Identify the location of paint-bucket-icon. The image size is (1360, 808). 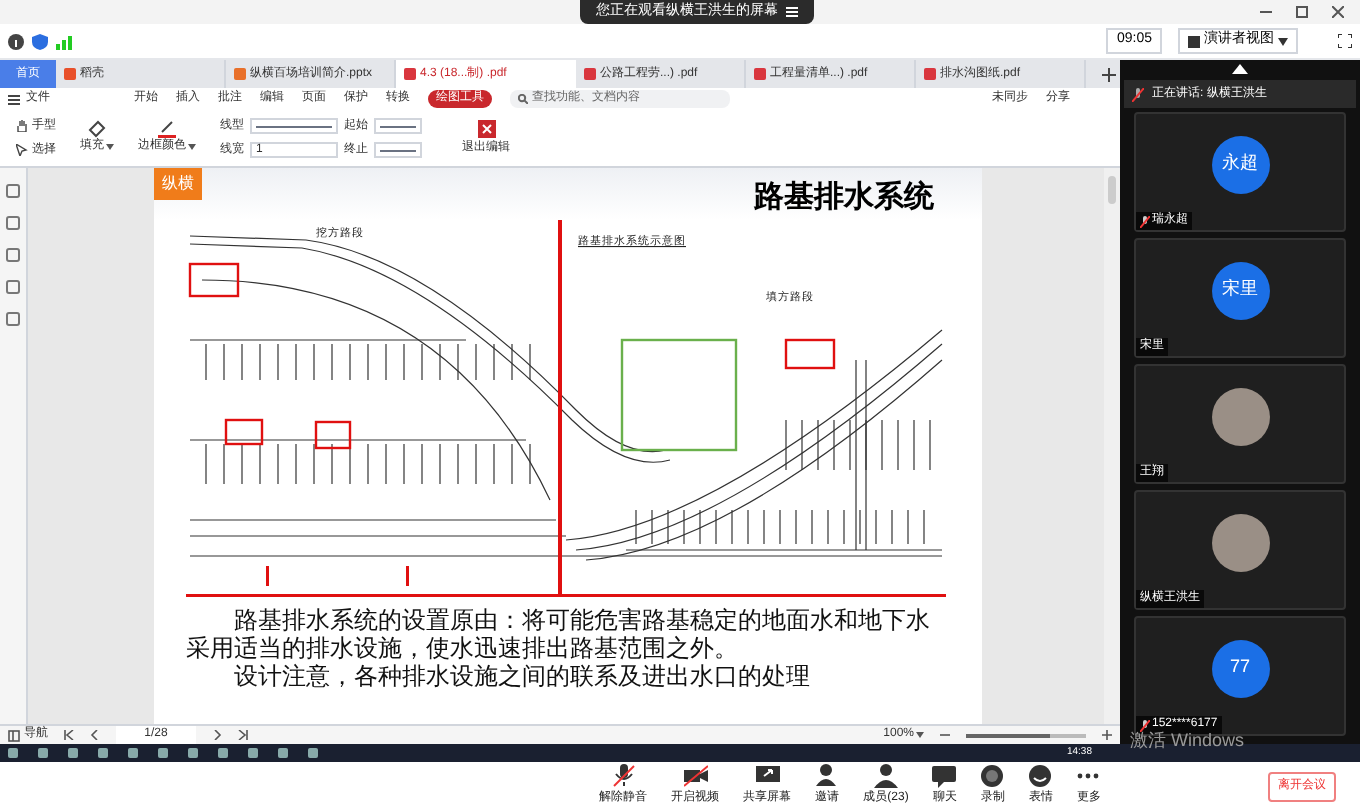
(97, 129).